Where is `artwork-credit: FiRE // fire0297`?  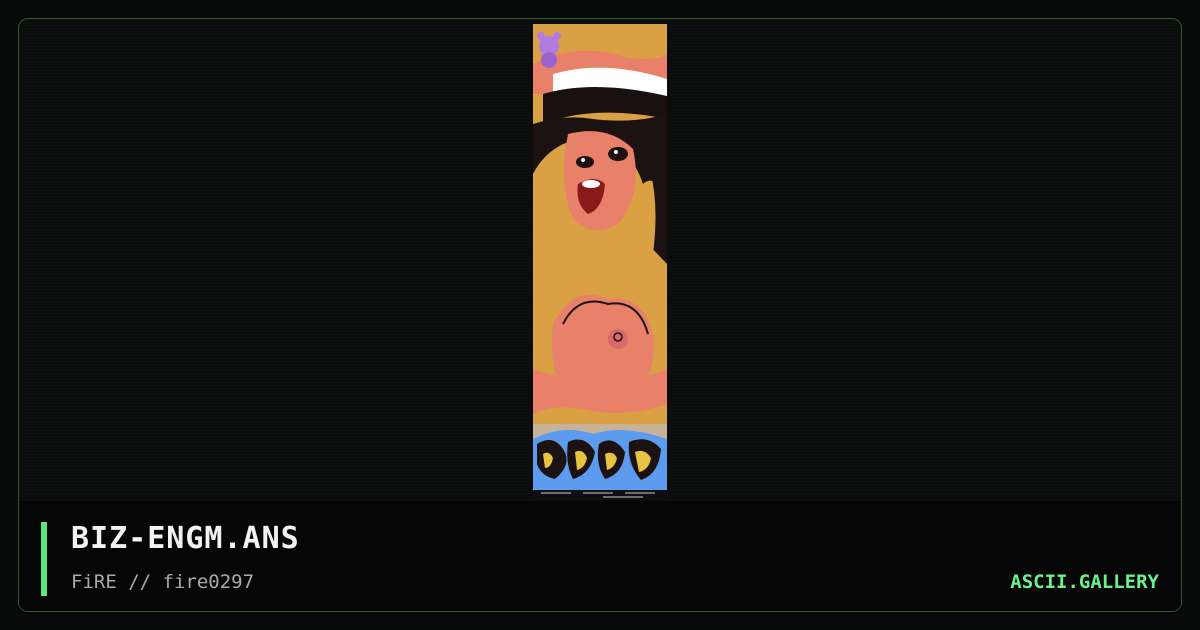
artwork-credit: FiRE // fire0297 is located at coordinates (163, 582).